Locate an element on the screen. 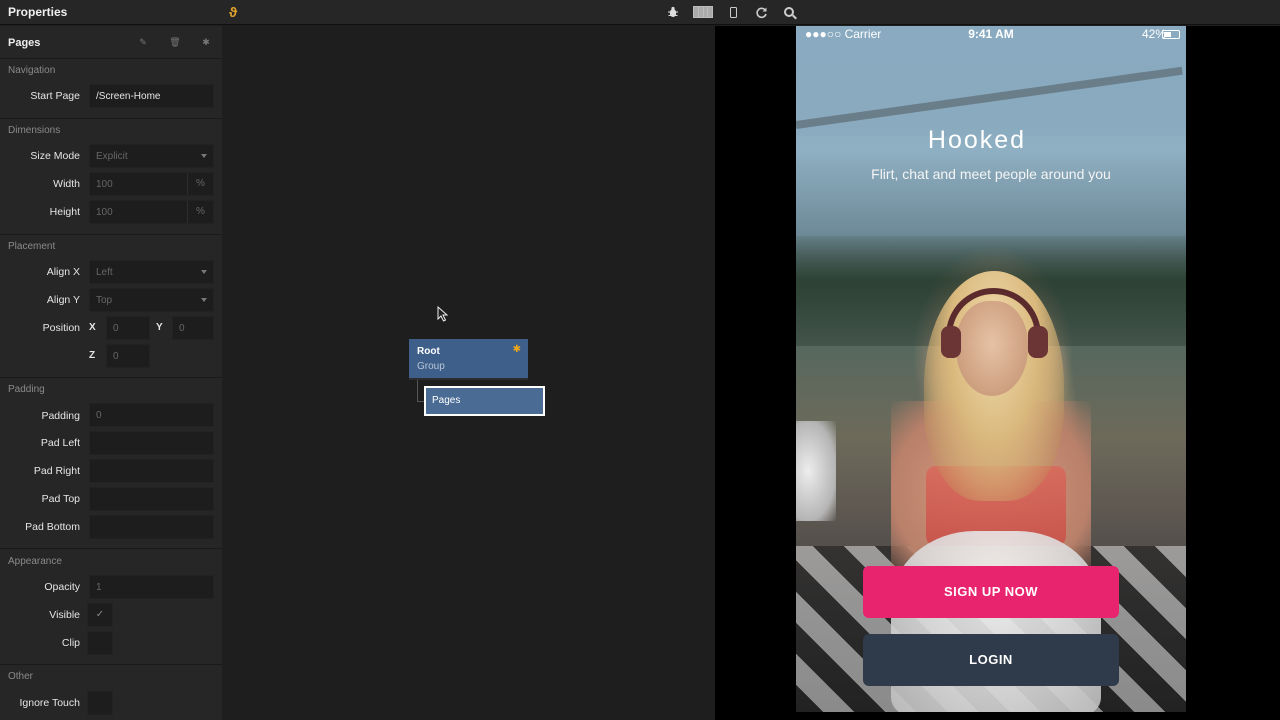  columns-icon is located at coordinates (703, 12).